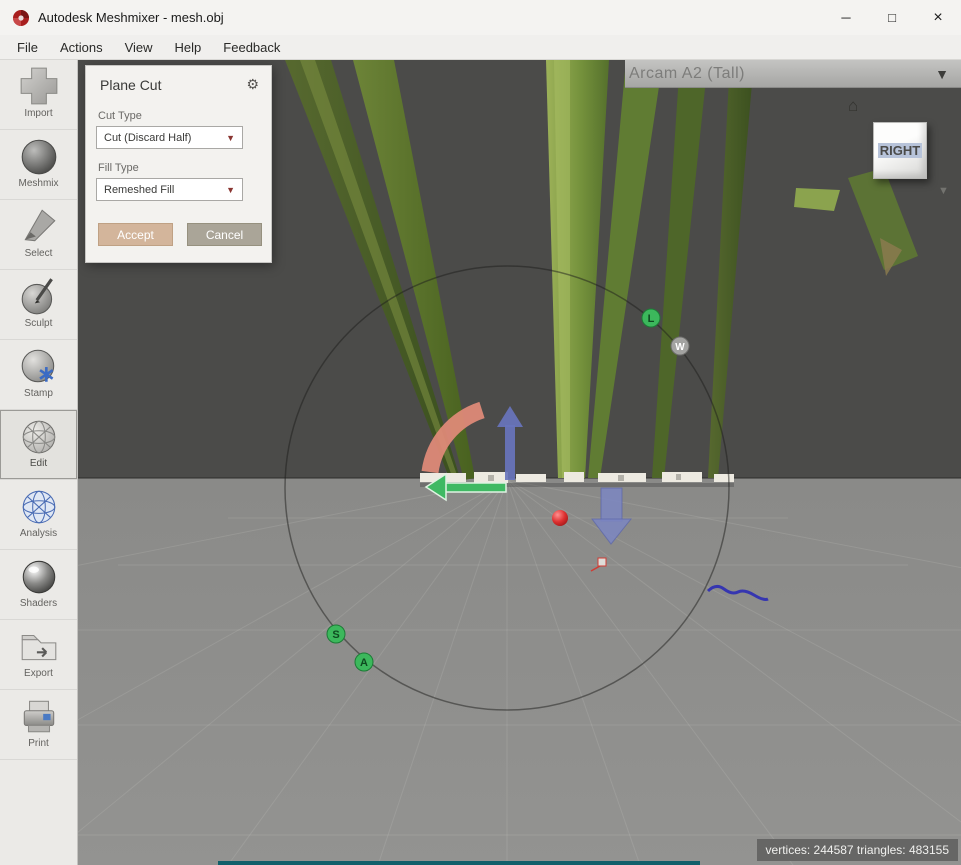 This screenshot has width=961, height=865. Describe the element at coordinates (39, 716) in the screenshot. I see `print-icon` at that location.